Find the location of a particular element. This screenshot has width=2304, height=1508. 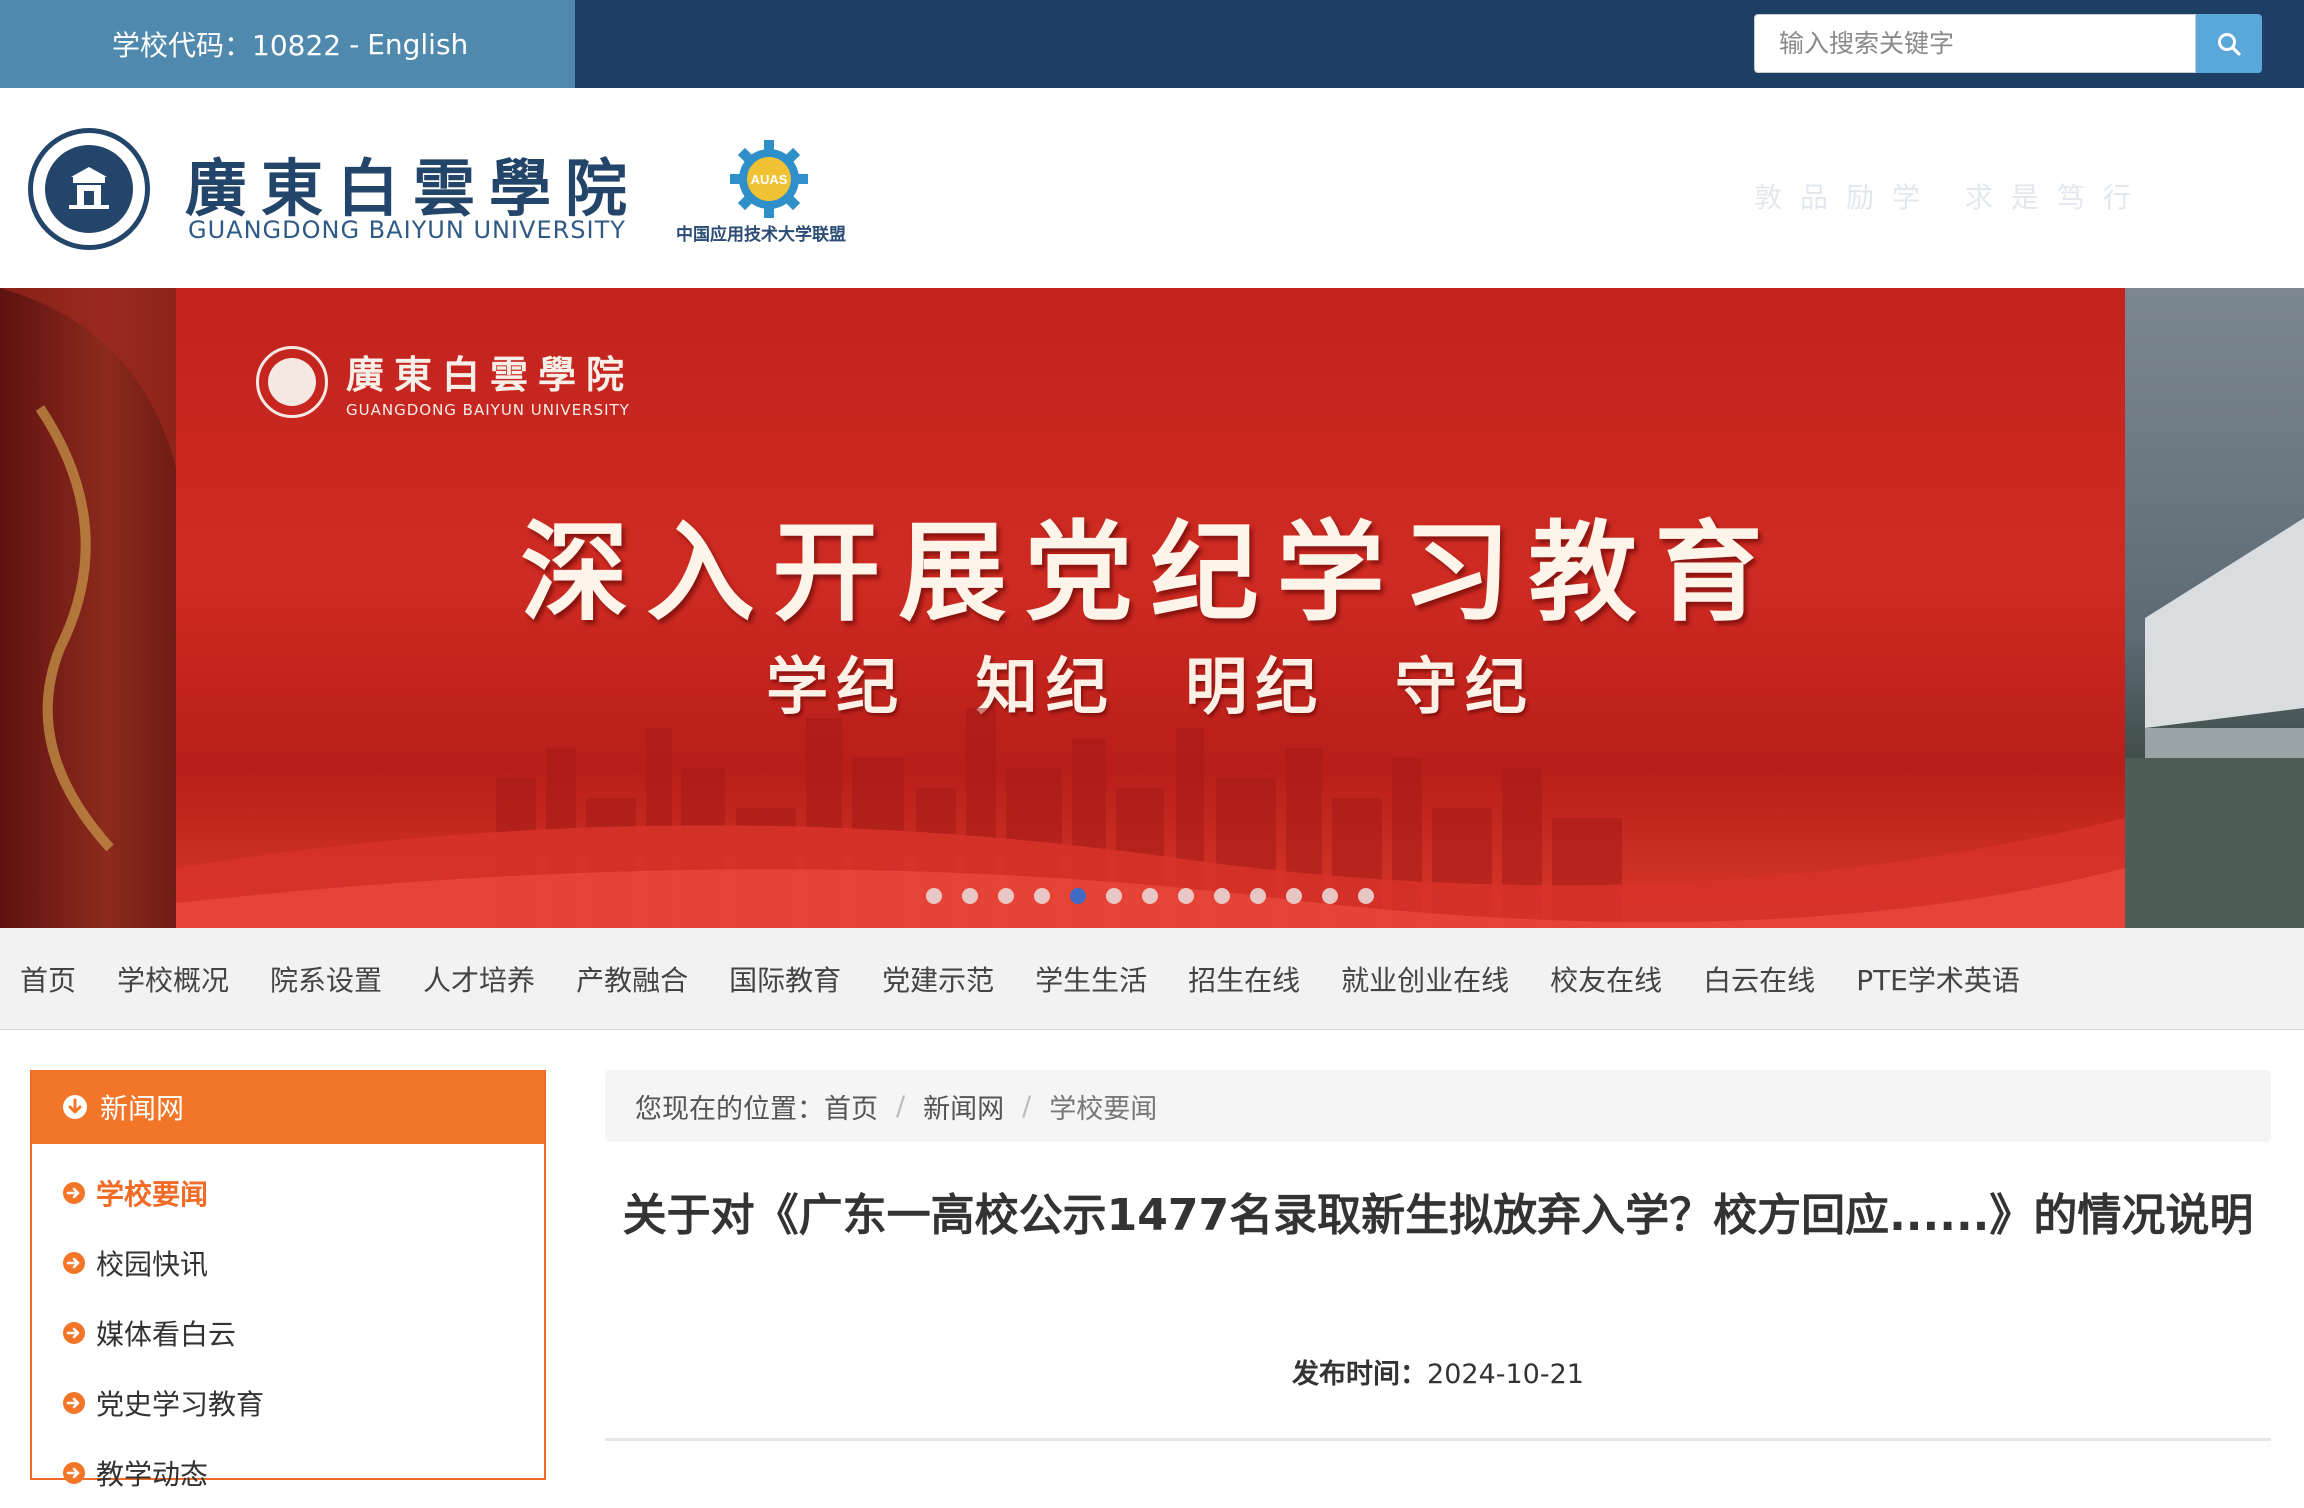

divider is located at coordinates (1438, 1439).